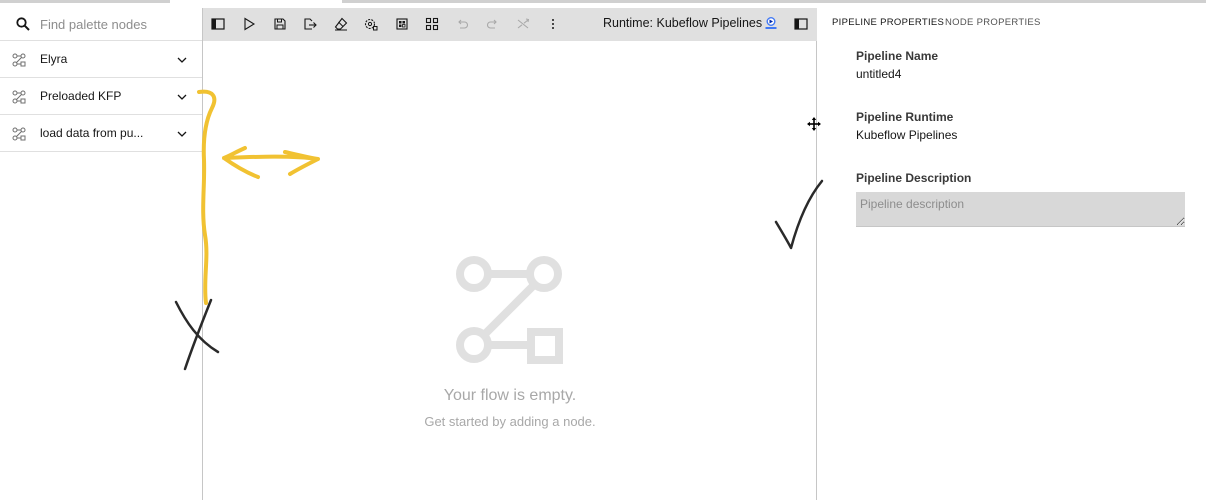 The image size is (1206, 500). Describe the element at coordinates (897, 56) in the screenshot. I see `pipeline-name-label: Pipeline Name` at that location.